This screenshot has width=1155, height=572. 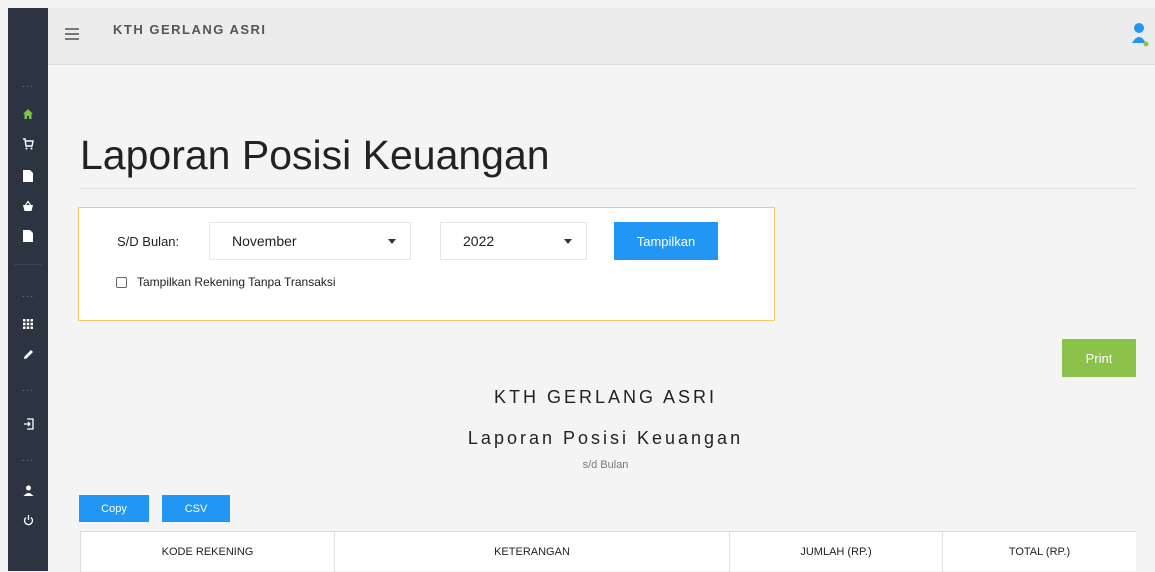 I want to click on show-empty-accounts-checkbox, so click(x=121, y=282).